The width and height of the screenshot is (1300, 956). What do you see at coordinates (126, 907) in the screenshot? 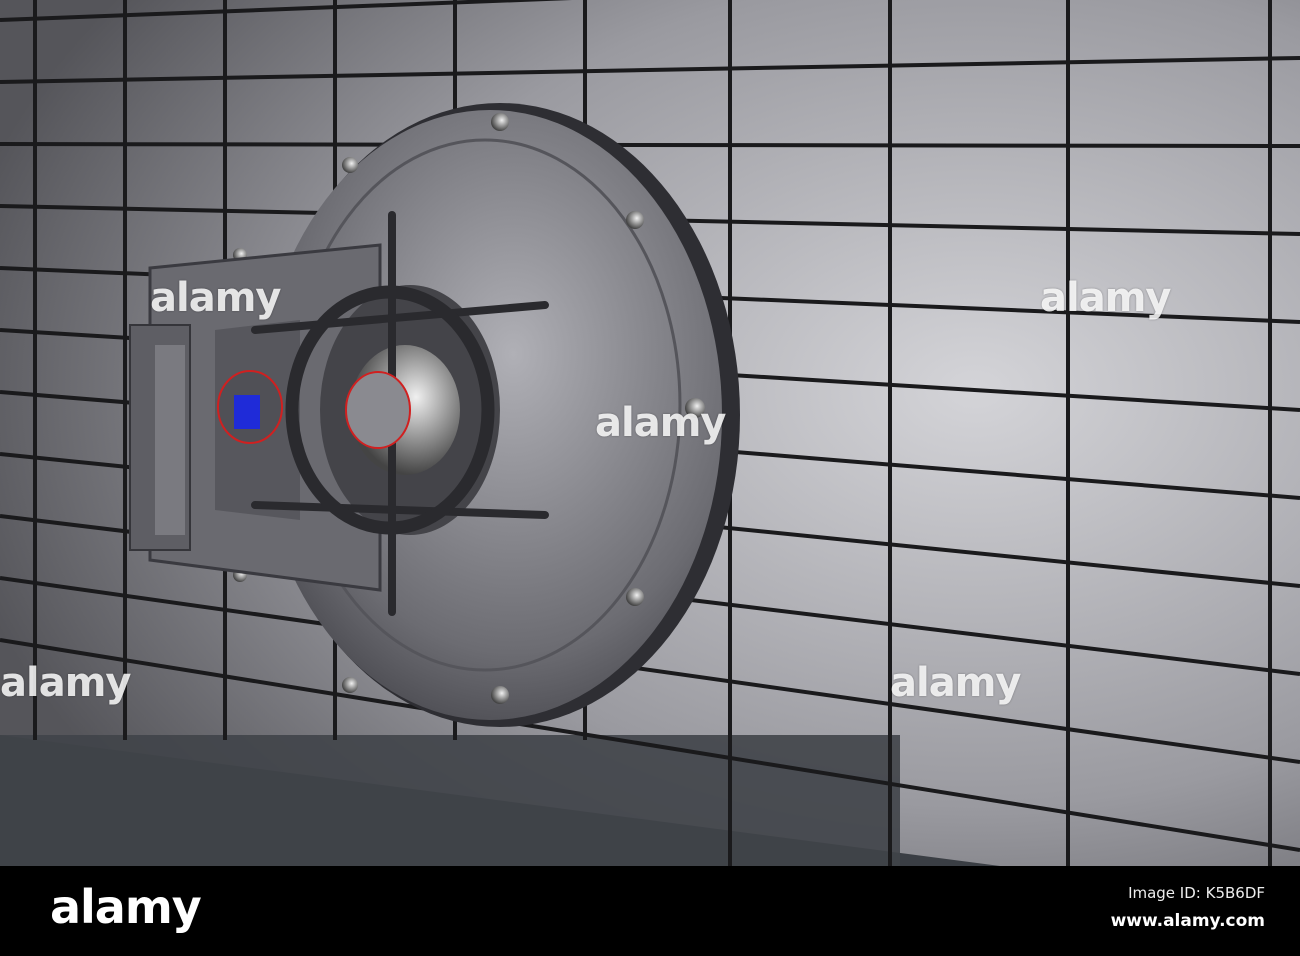
I see `alamy-logo: alamy` at bounding box center [126, 907].